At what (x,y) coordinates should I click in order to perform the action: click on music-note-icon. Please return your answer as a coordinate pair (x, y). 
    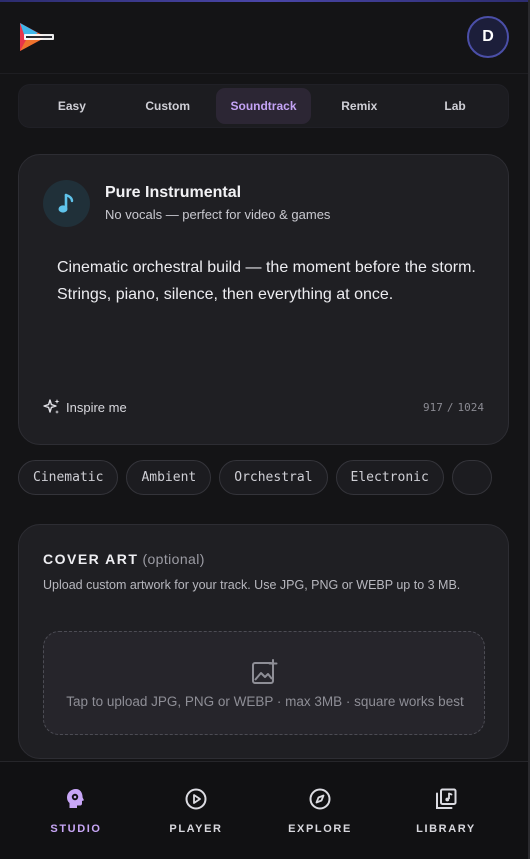
    Looking at the image, I should click on (66, 203).